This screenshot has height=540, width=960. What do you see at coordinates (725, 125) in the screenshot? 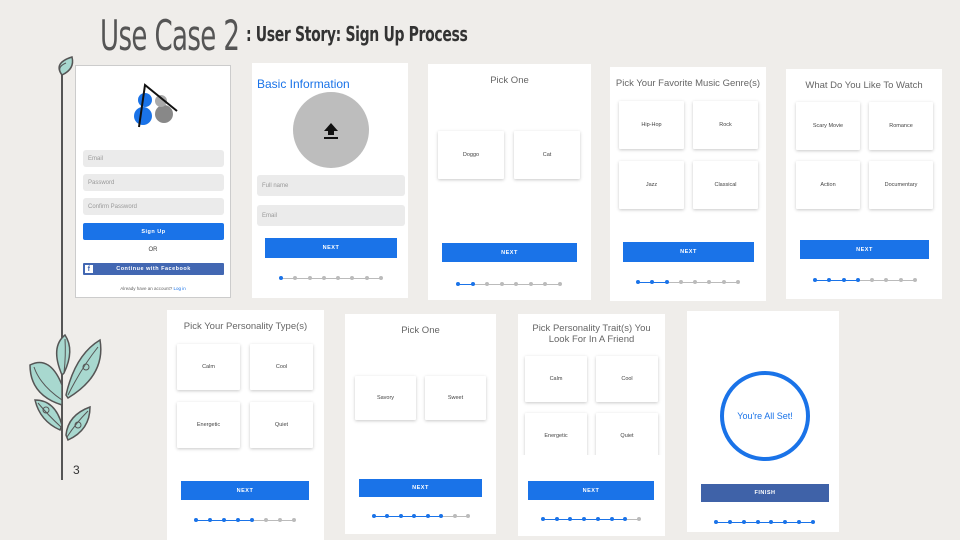
I see `option-card: Rock` at bounding box center [725, 125].